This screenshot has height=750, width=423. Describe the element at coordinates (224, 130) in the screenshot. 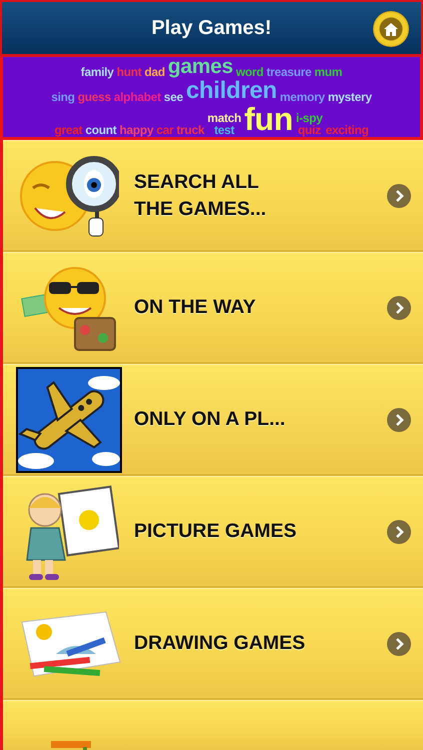

I see `cloud-word: test` at that location.